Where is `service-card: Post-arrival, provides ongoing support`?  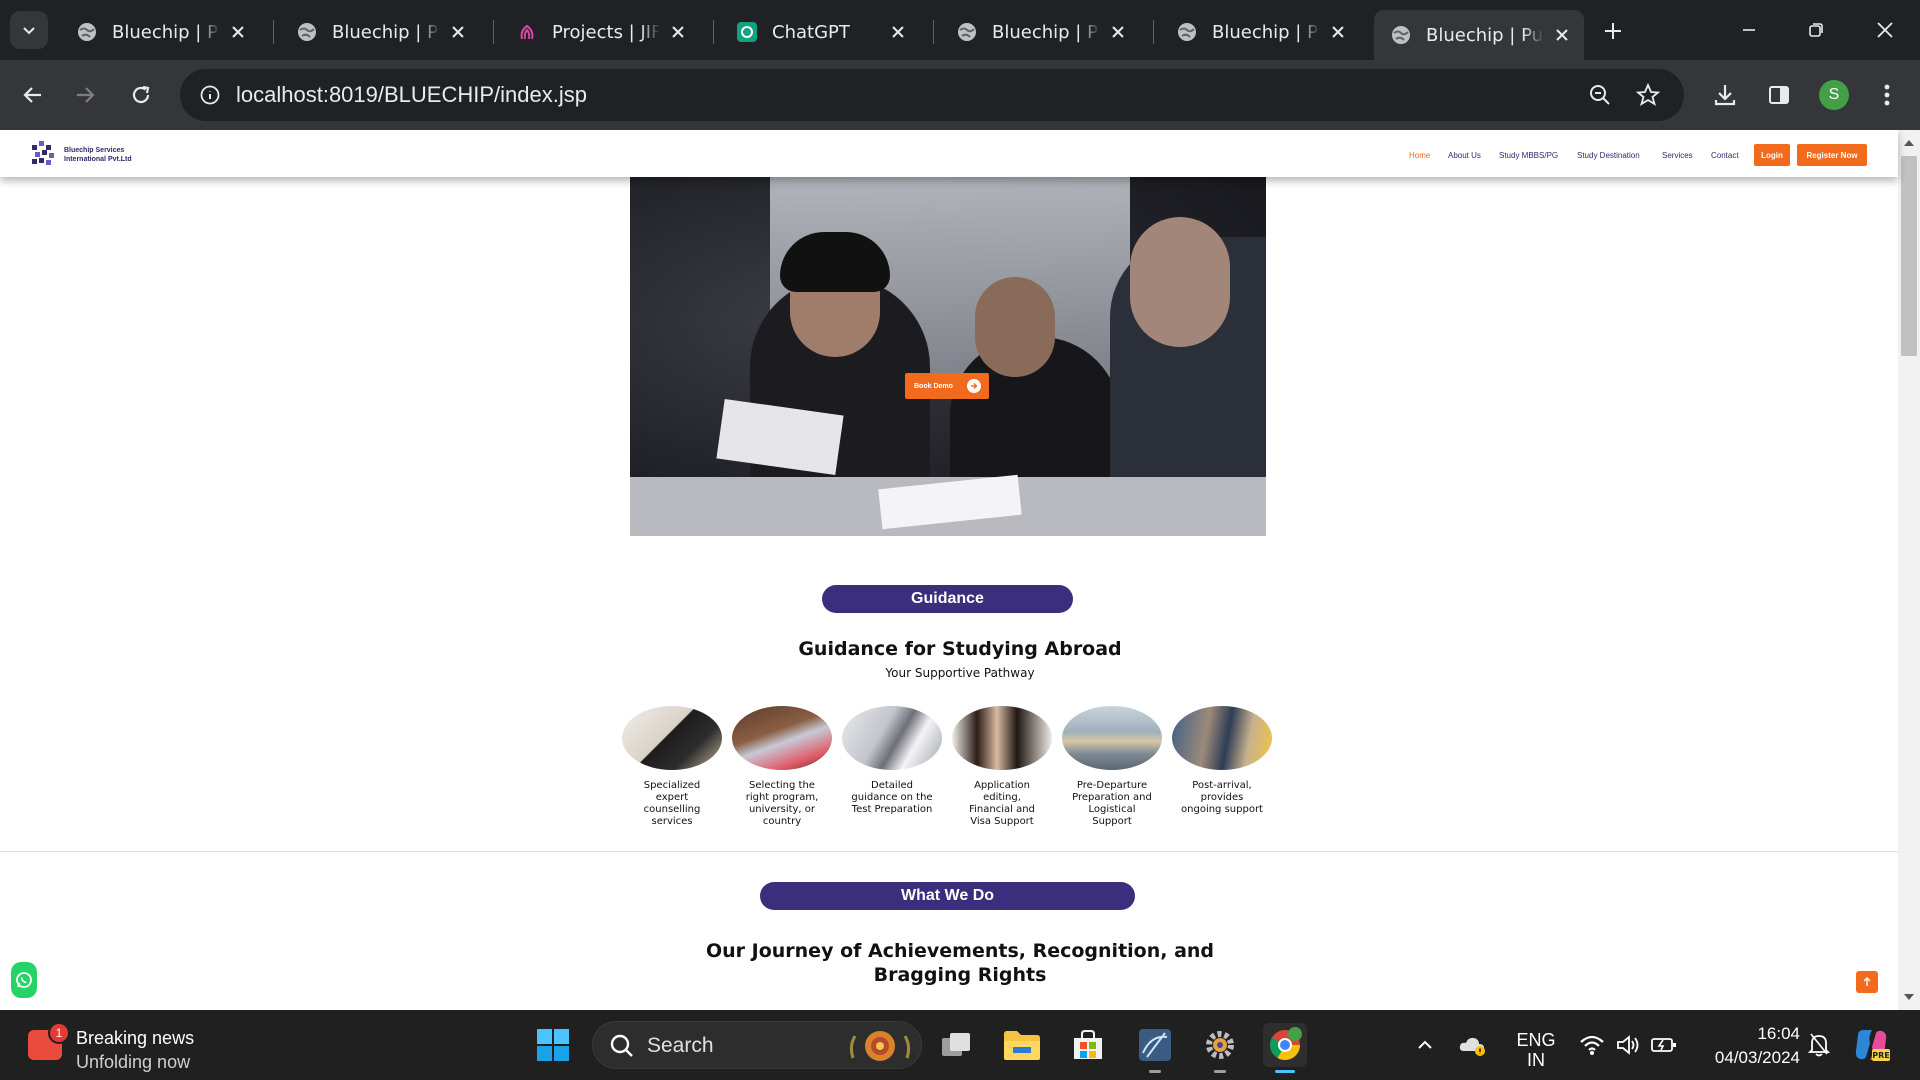 service-card: Post-arrival, provides ongoing support is located at coordinates (1222, 761).